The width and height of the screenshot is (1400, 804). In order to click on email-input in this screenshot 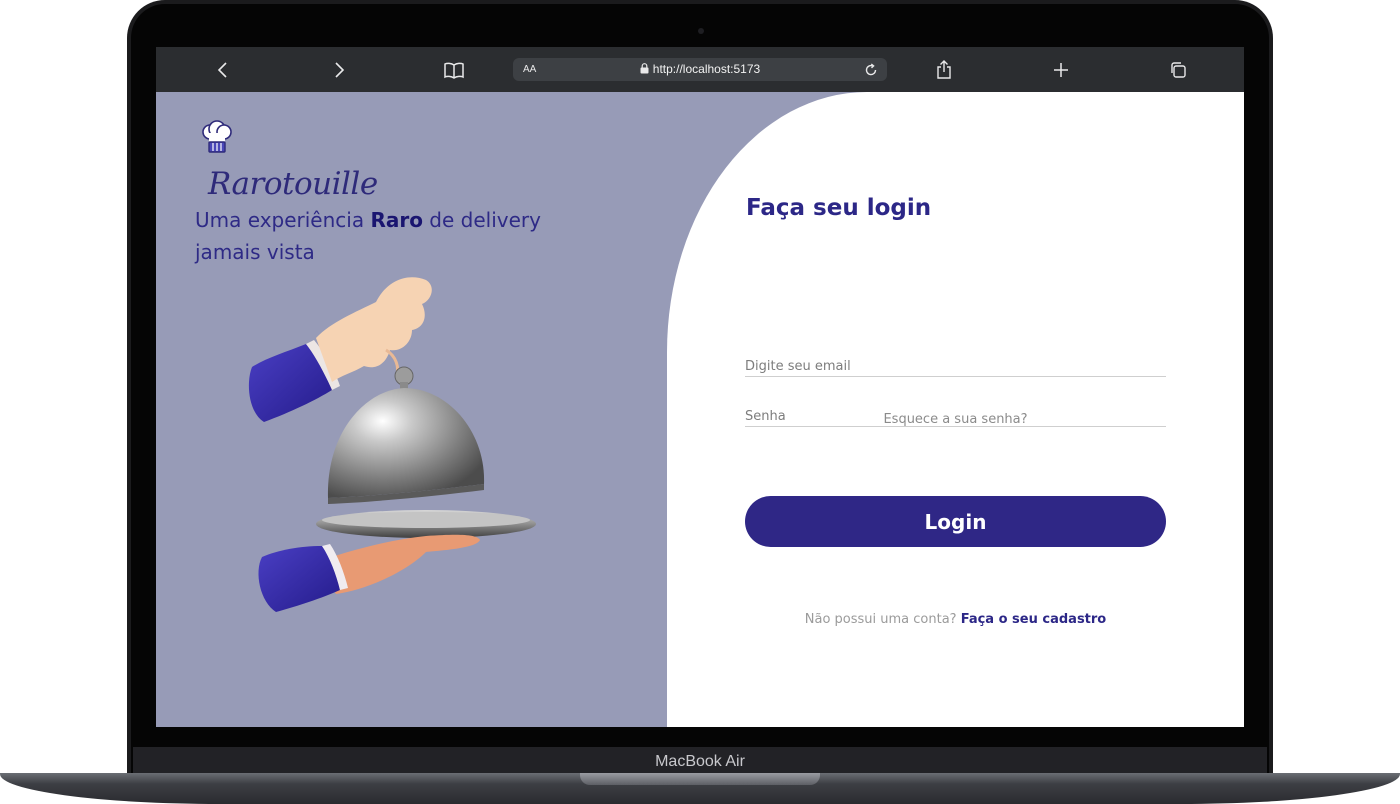, I will do `click(955, 366)`.